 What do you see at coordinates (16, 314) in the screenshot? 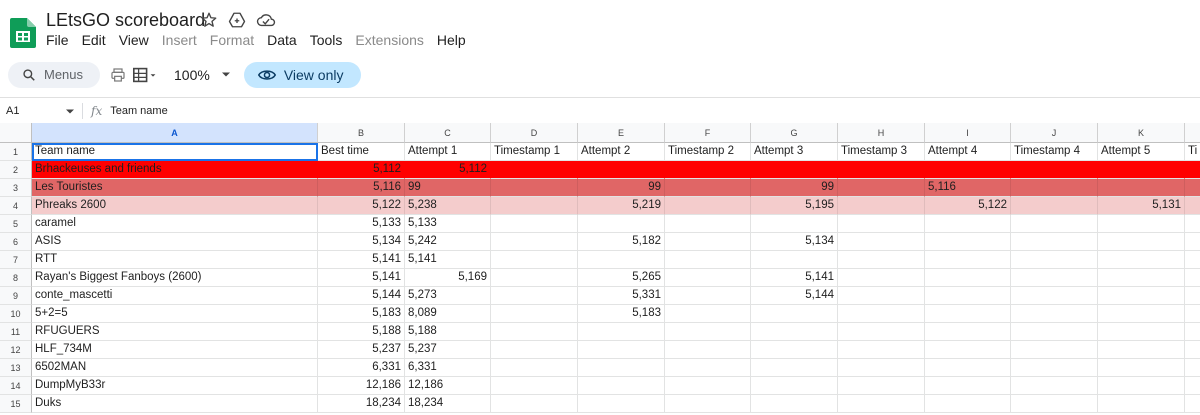
I see `row-header: 10` at bounding box center [16, 314].